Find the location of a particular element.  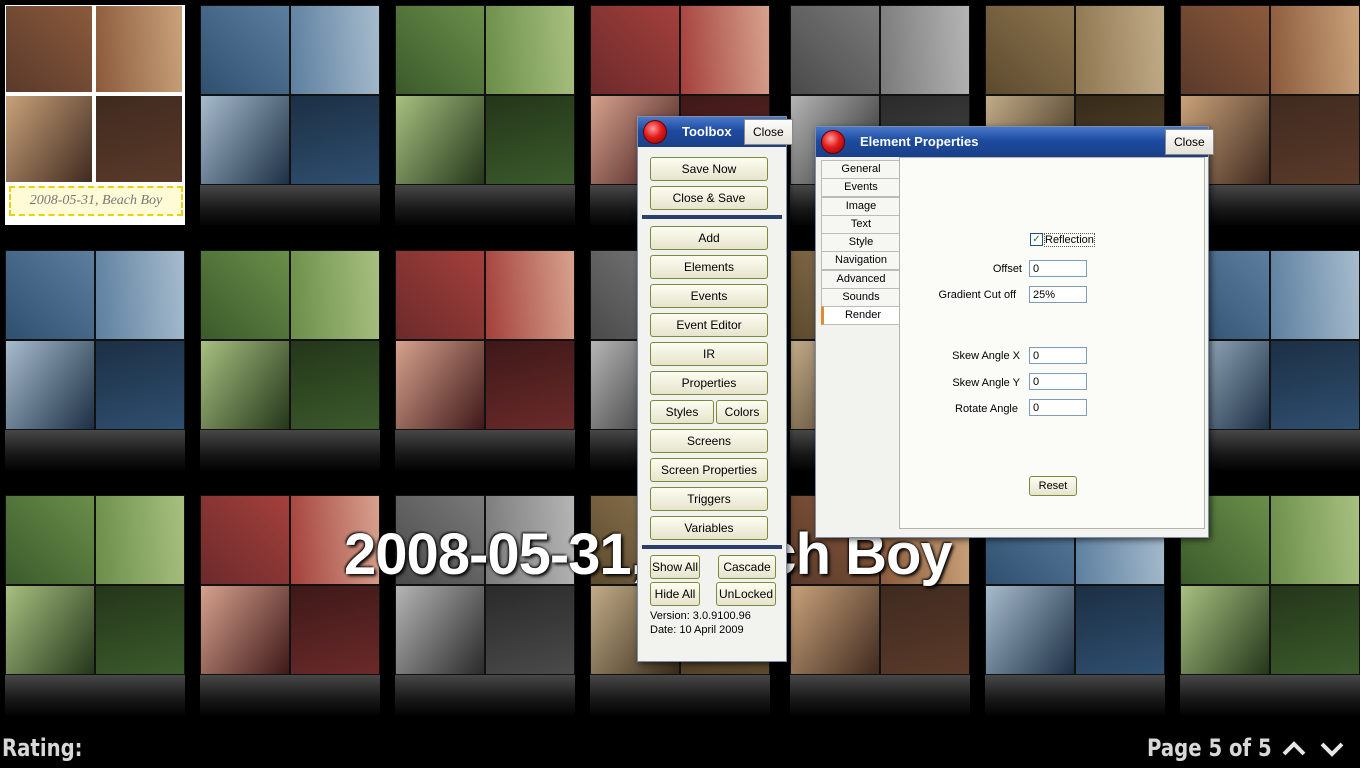

reset-button: Reset is located at coordinates (1053, 486).